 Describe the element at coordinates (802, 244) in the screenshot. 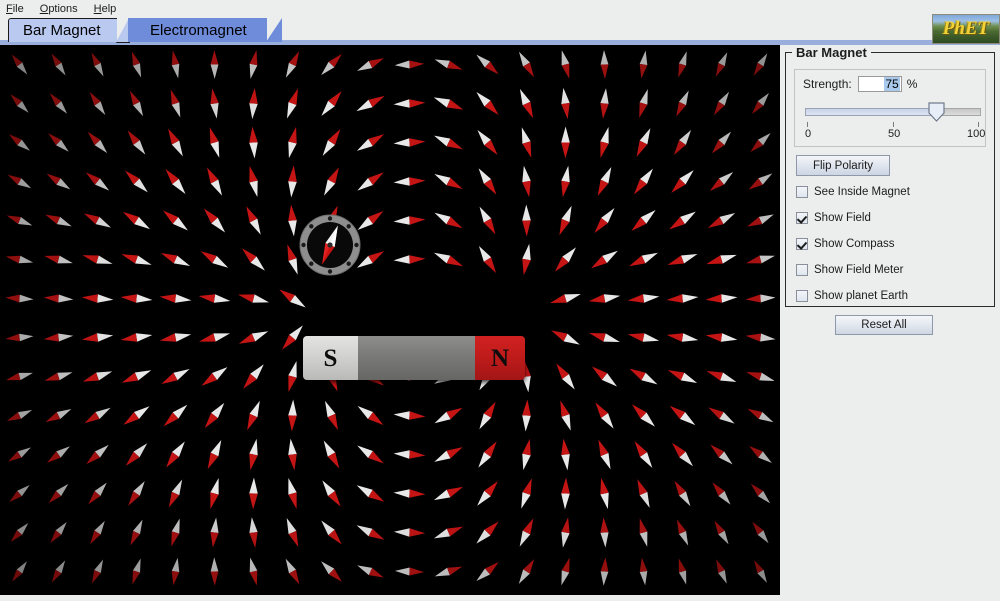

I see `show-compass-checkbox-box` at that location.